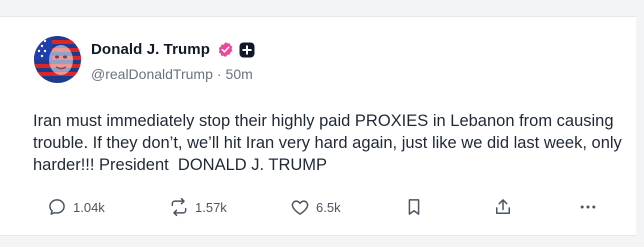 Image resolution: width=644 pixels, height=247 pixels. I want to click on share-button, so click(503, 207).